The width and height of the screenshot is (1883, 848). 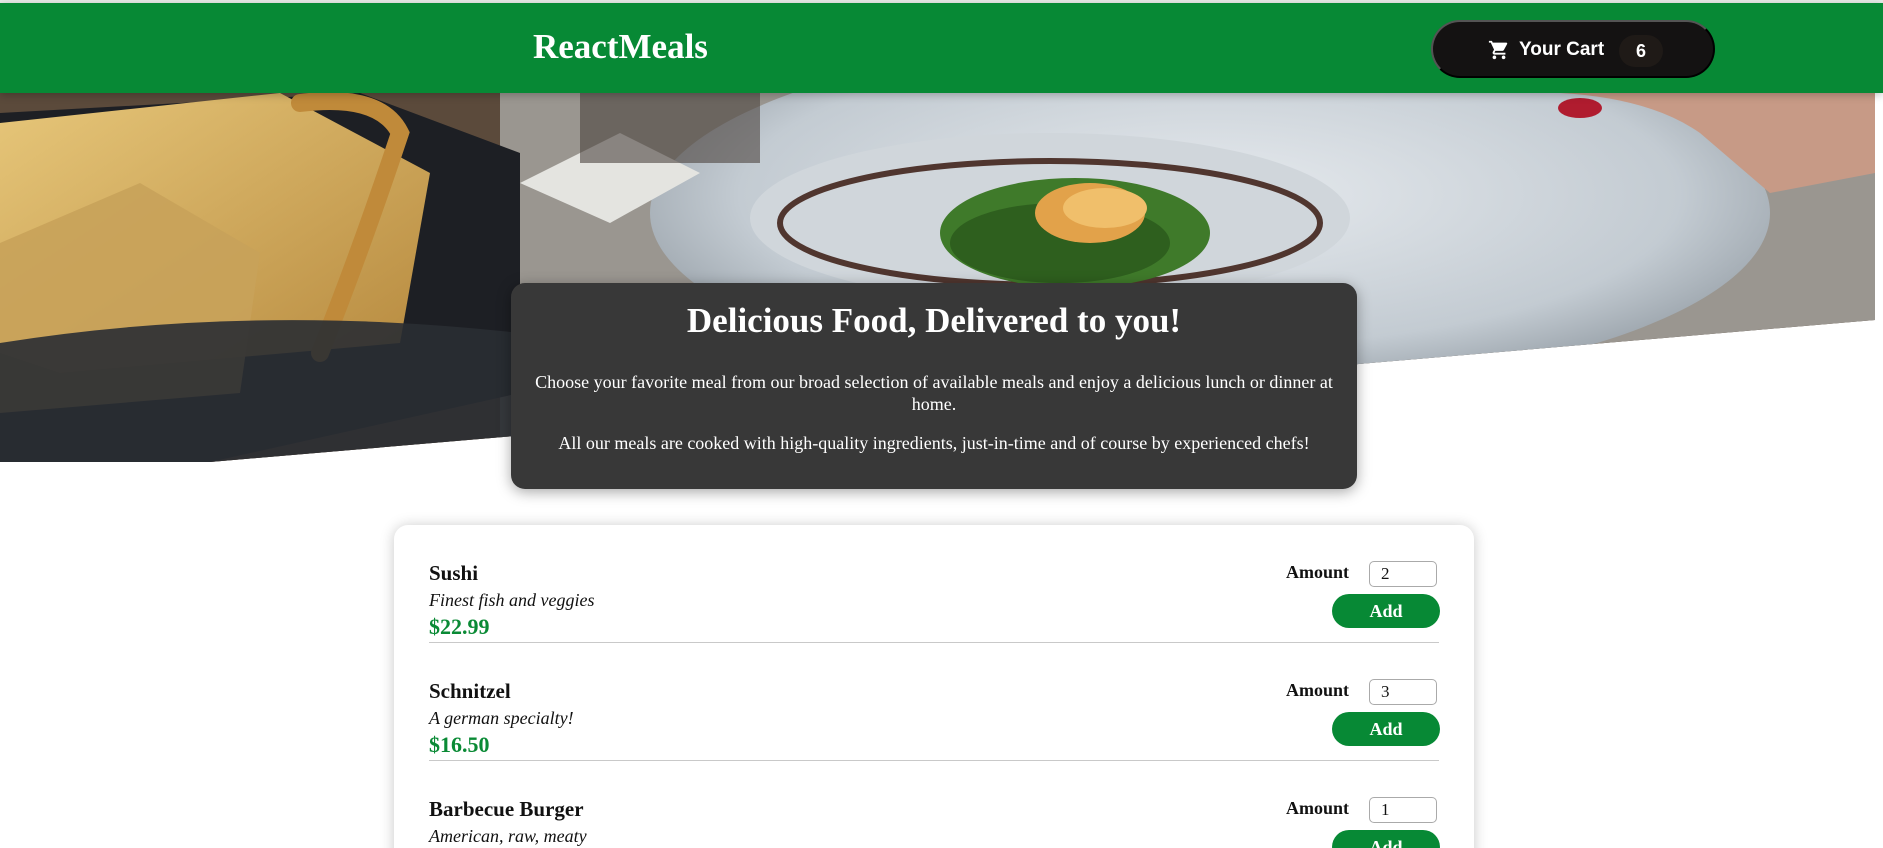 What do you see at coordinates (1562, 49) in the screenshot?
I see `cart-label: Your Cart` at bounding box center [1562, 49].